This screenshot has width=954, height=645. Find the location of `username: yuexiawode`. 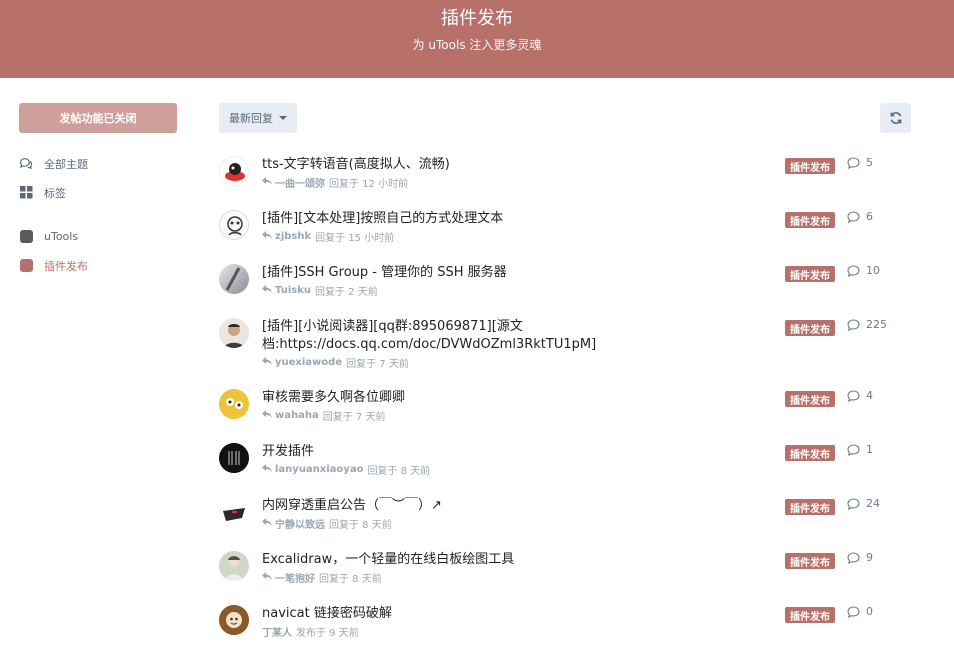

username: yuexiawode is located at coordinates (308, 362).